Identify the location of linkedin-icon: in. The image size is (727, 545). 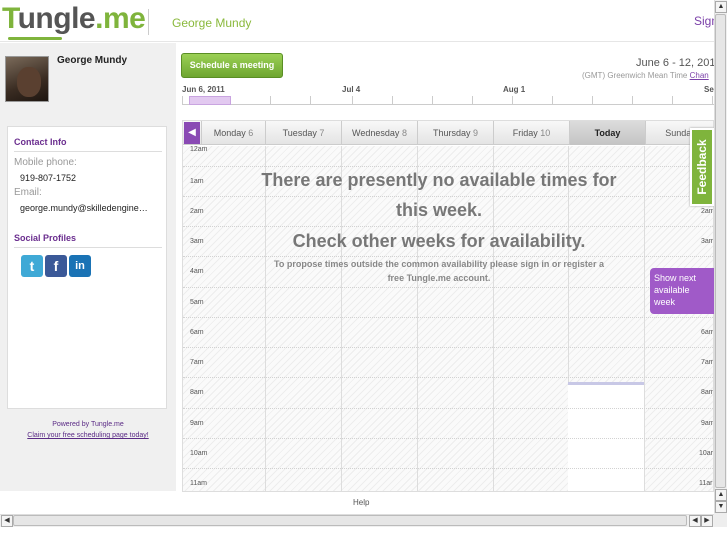
(80, 266).